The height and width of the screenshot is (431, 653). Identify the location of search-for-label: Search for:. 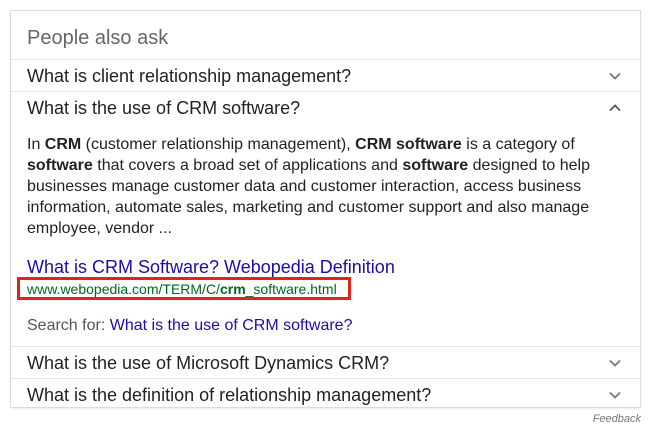
(66, 325).